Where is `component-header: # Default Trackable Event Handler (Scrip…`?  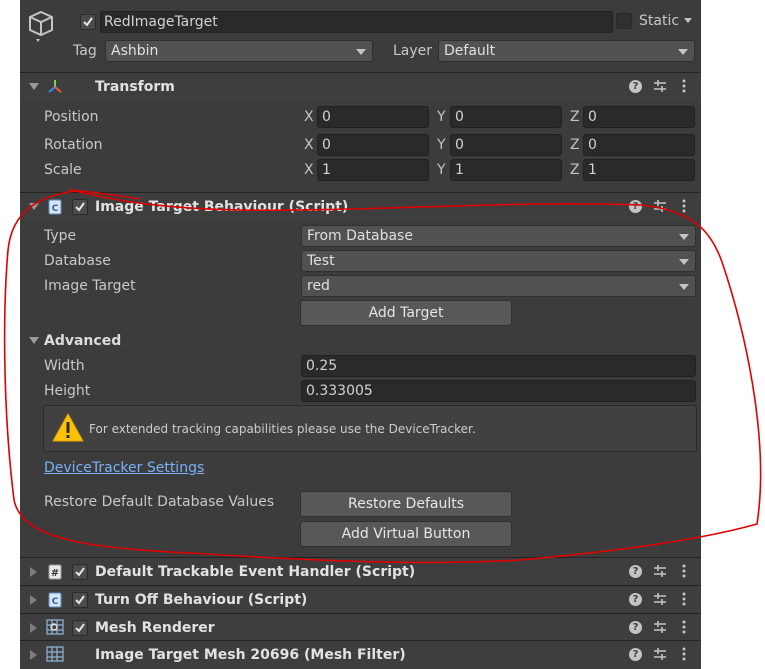
component-header: # Default Trackable Event Handler (Scrip… is located at coordinates (360, 571).